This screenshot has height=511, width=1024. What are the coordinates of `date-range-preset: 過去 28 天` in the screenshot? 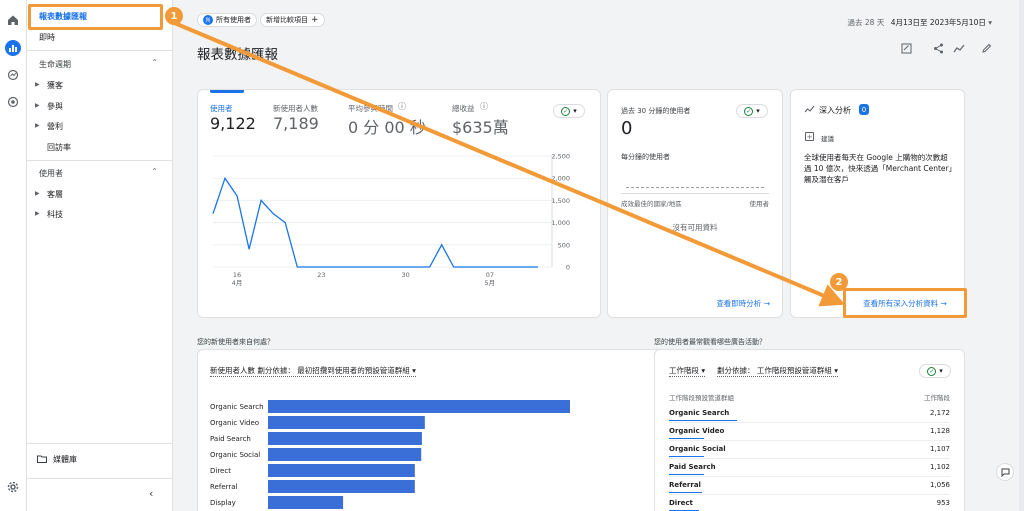 It's located at (866, 22).